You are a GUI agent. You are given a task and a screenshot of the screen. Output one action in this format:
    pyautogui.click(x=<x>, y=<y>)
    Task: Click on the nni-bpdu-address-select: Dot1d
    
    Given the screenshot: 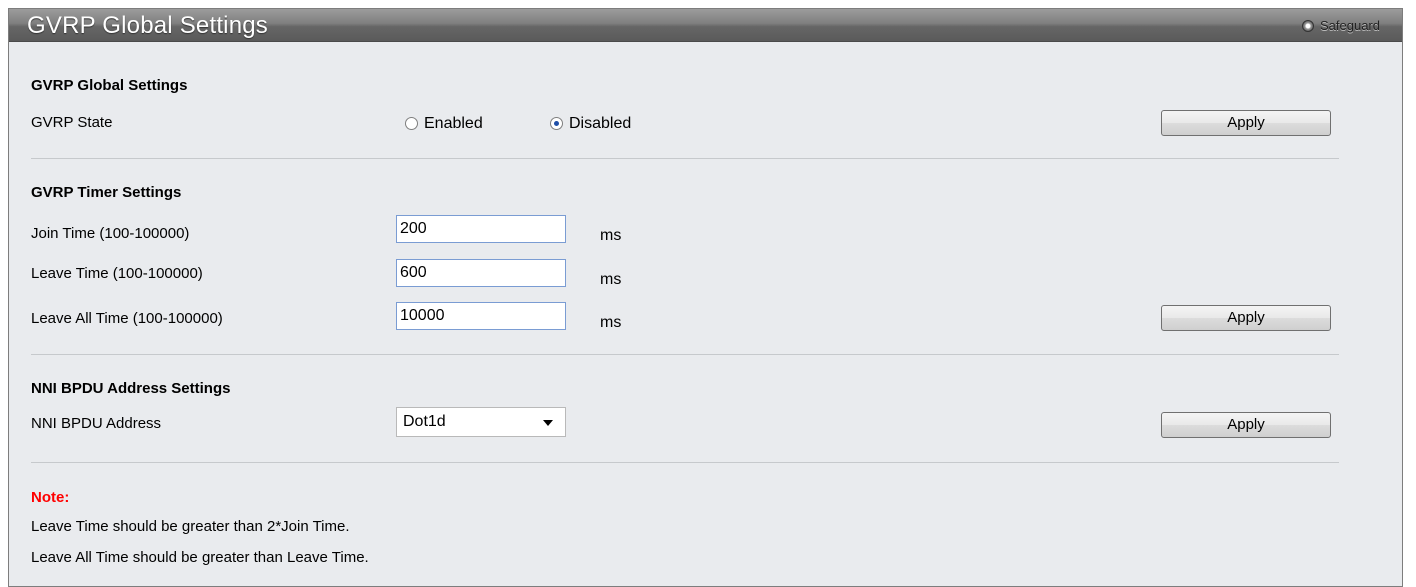 What is the action you would take?
    pyautogui.click(x=481, y=422)
    